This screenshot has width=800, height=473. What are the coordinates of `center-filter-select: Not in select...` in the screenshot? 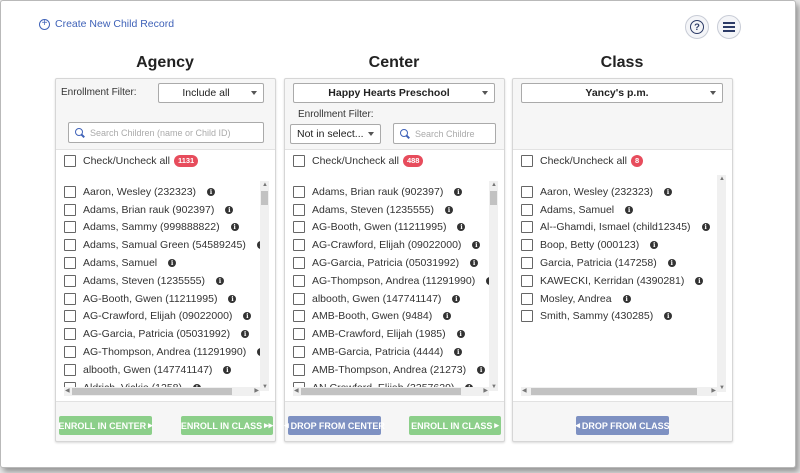 It's located at (335, 134).